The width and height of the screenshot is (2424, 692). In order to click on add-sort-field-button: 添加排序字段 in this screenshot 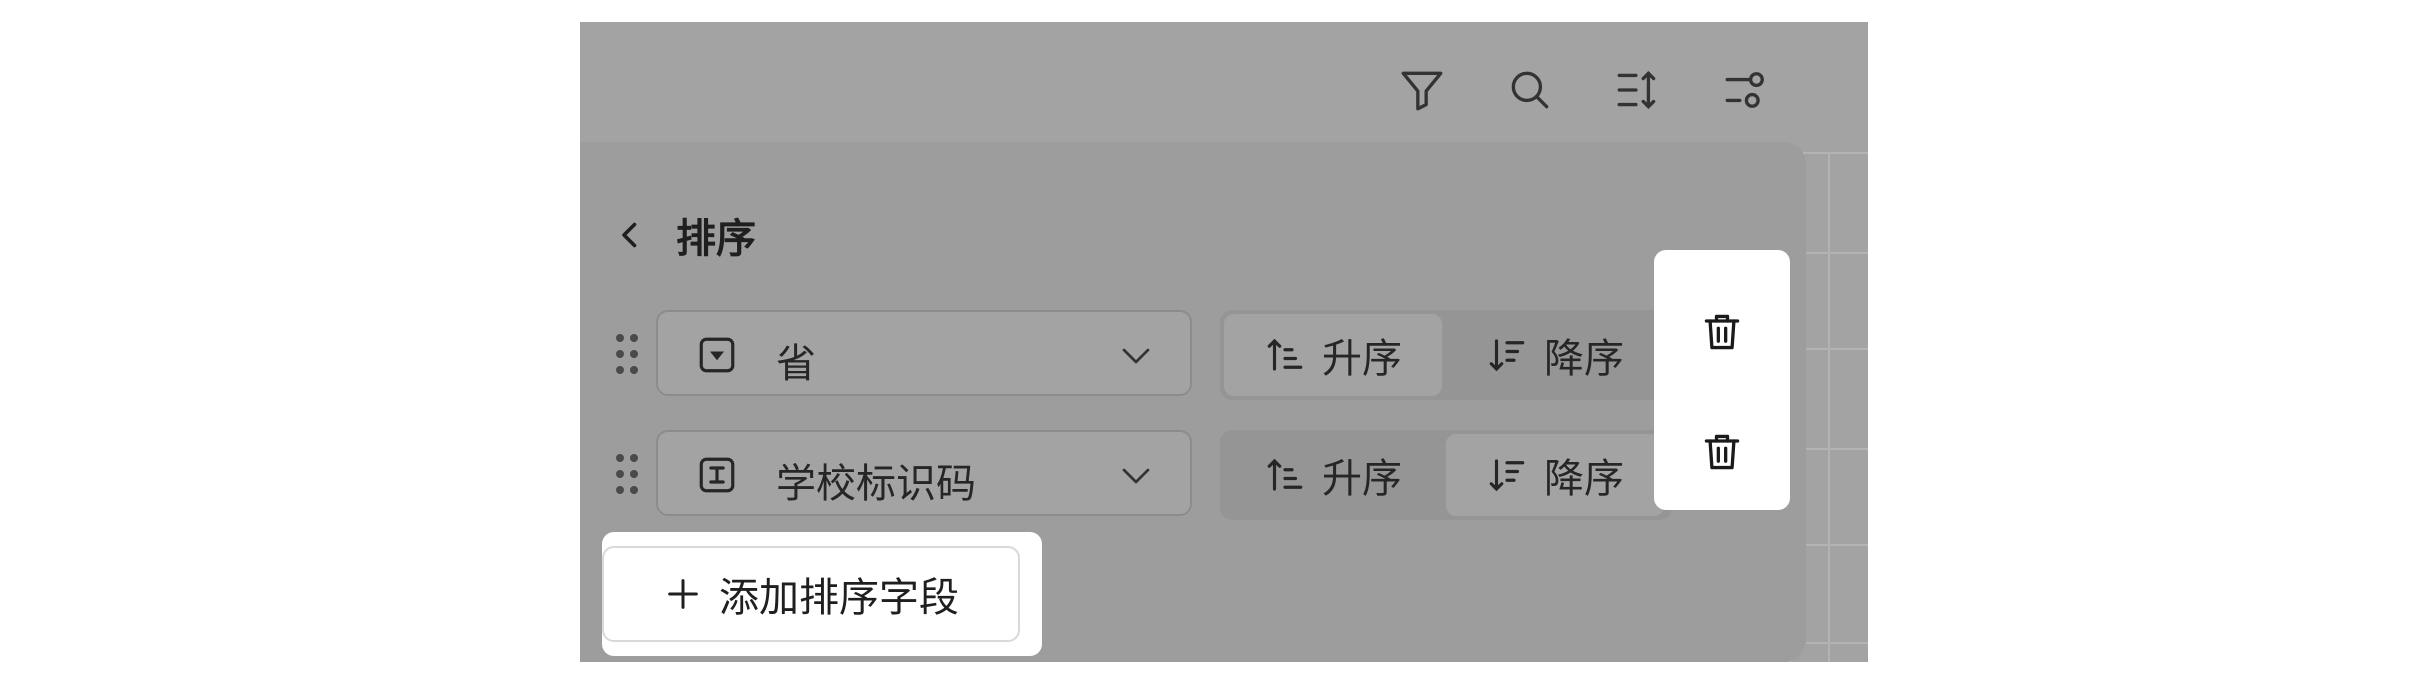, I will do `click(811, 594)`.